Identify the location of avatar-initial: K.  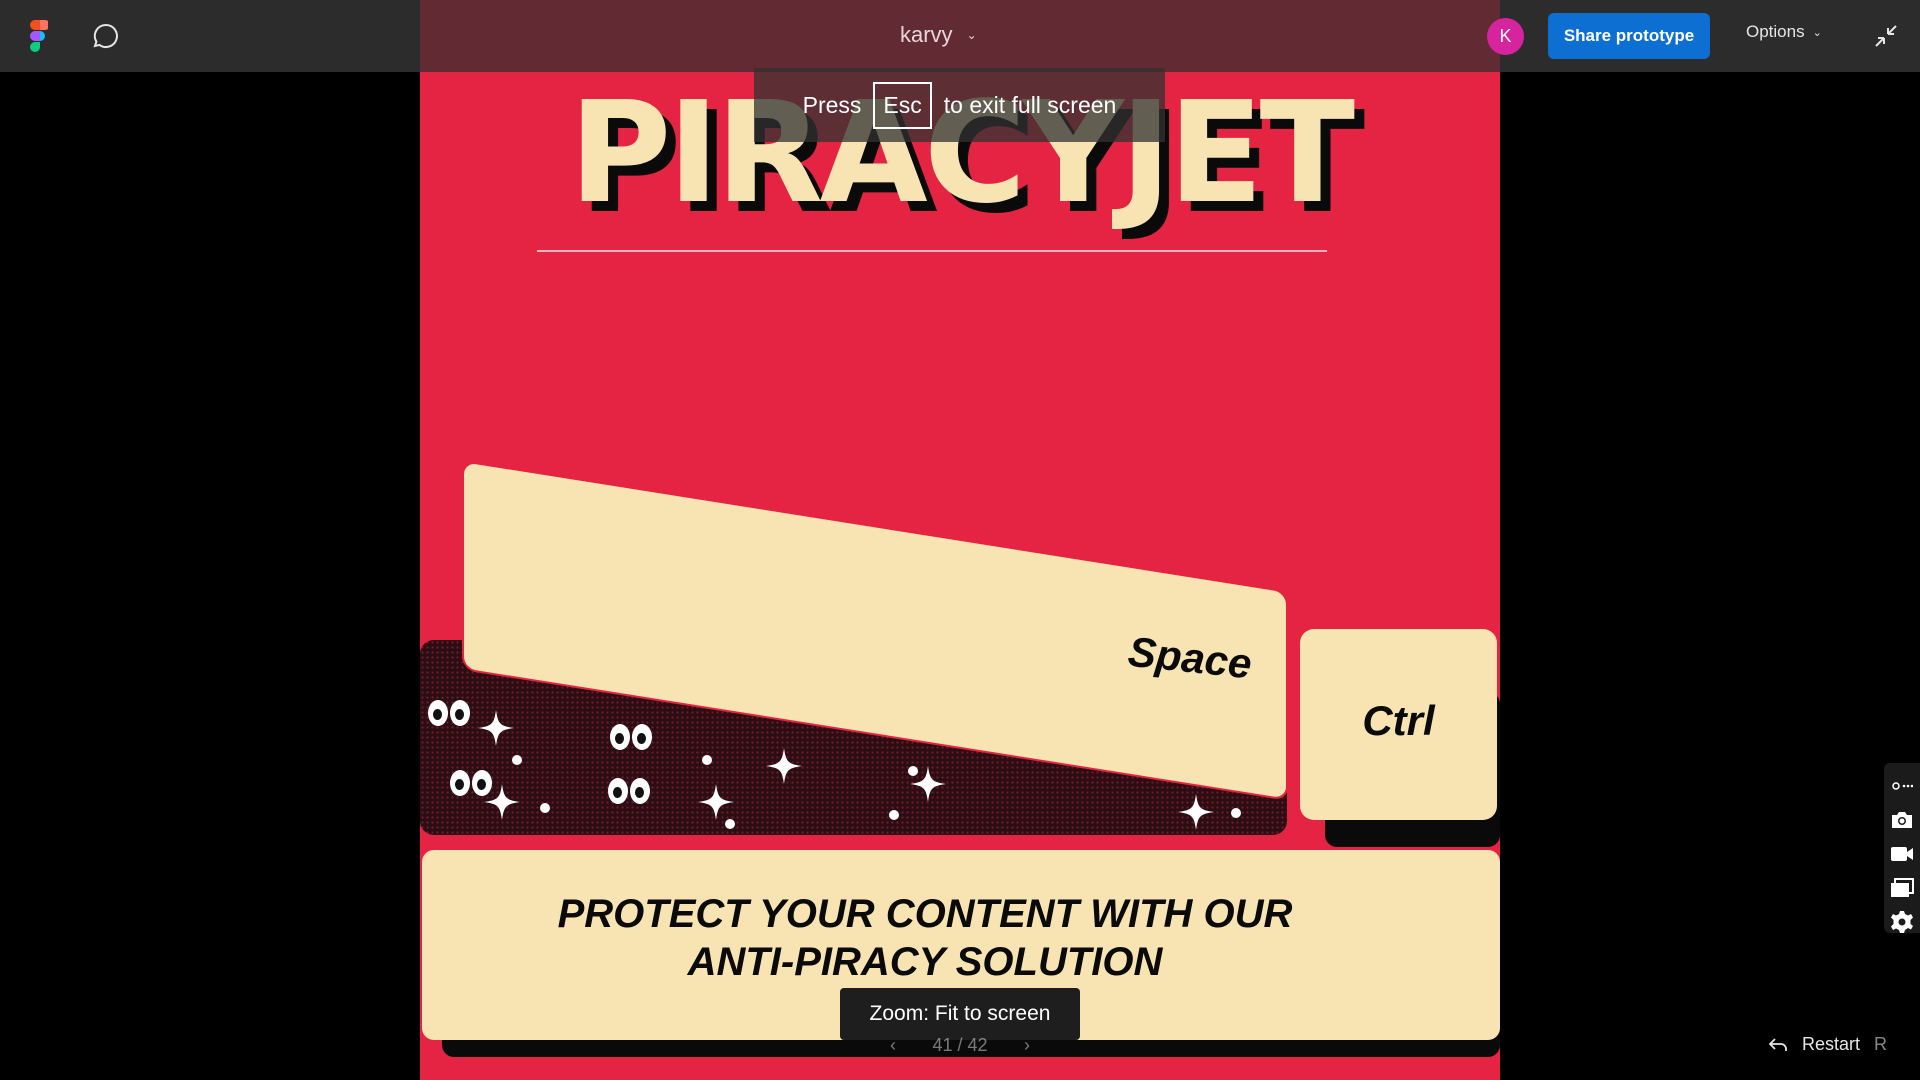
(1505, 36).